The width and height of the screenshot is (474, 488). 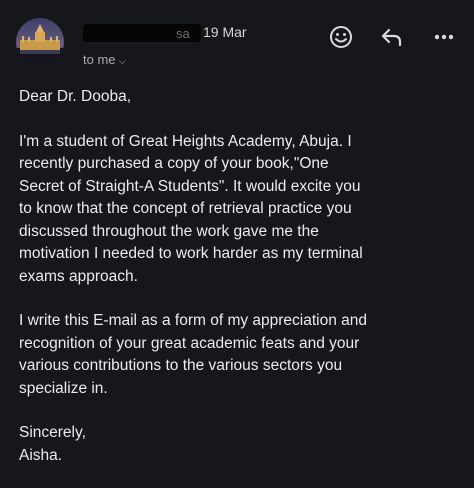 What do you see at coordinates (75, 96) in the screenshot?
I see `email-greeting: Dear Dr. Dooba,` at bounding box center [75, 96].